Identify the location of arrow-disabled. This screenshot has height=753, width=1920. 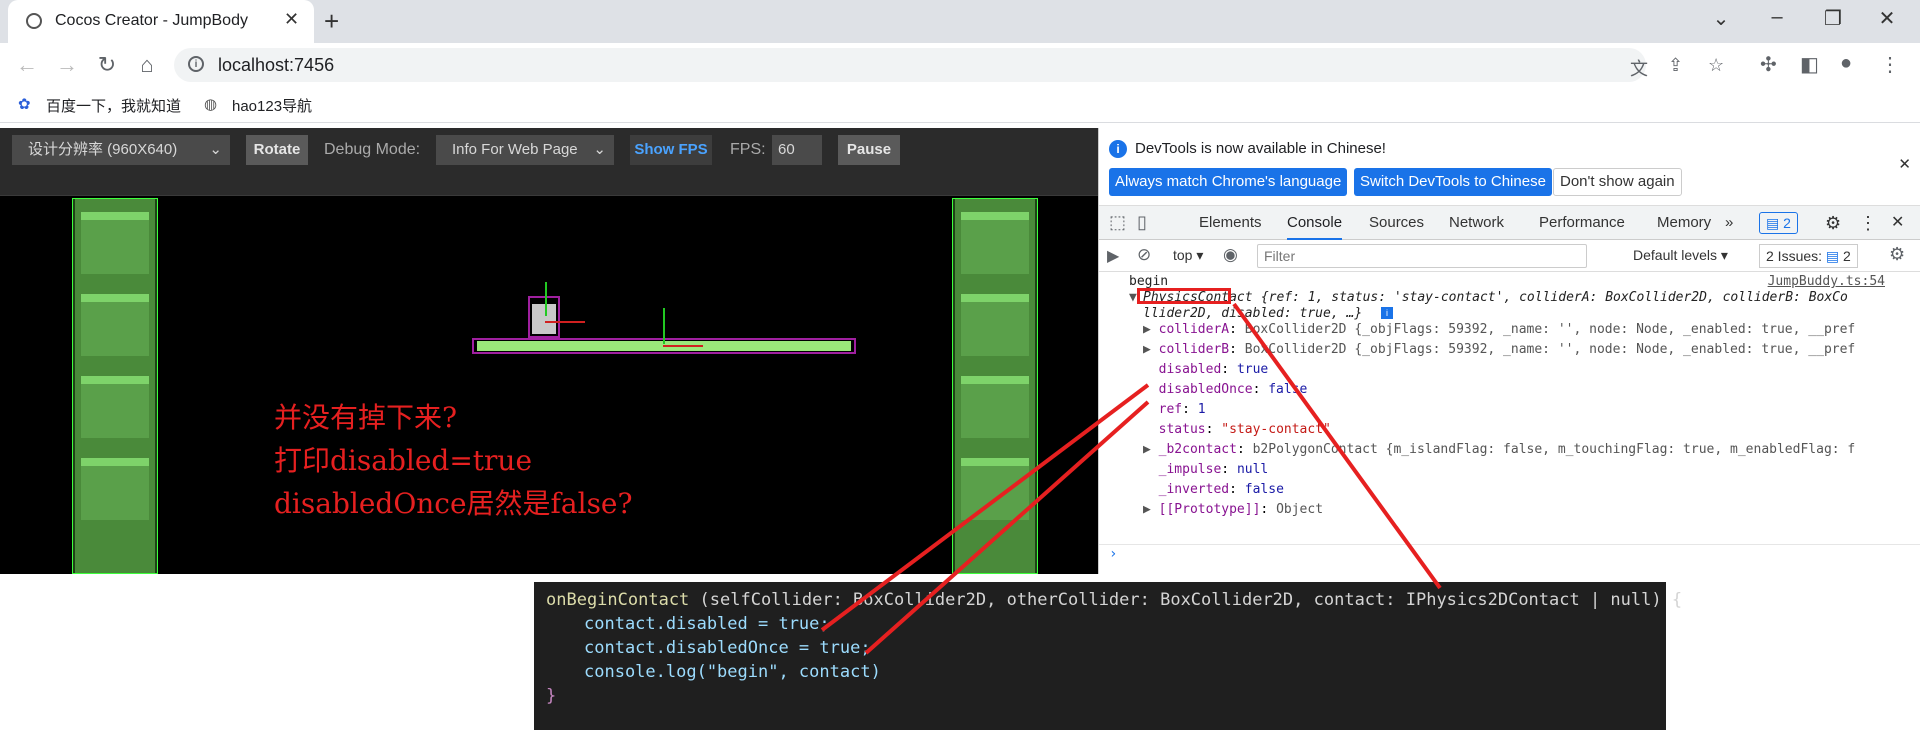
(985, 507).